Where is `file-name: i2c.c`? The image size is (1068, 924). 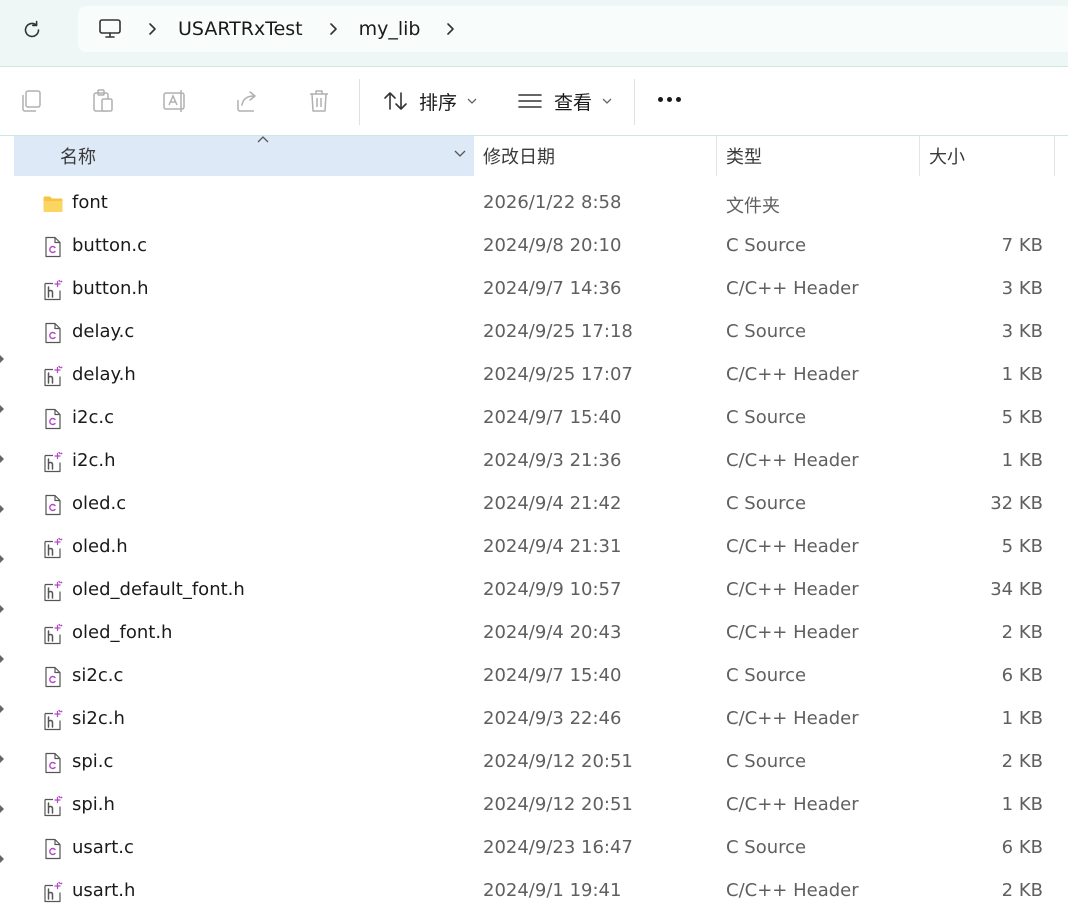
file-name: i2c.c is located at coordinates (93, 417).